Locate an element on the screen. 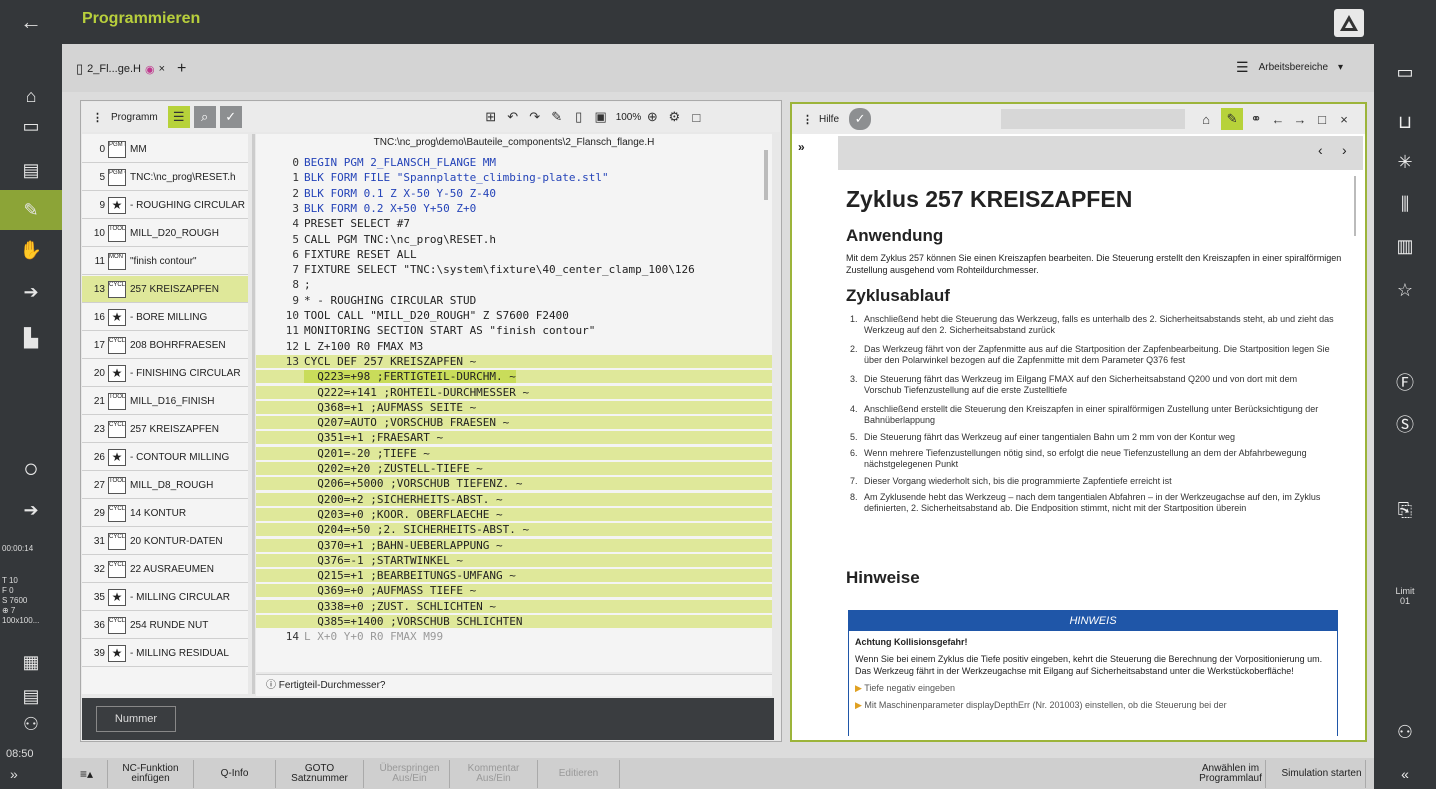 This screenshot has height=789, width=1436. circle-icon: ○ is located at coordinates (31, 468).